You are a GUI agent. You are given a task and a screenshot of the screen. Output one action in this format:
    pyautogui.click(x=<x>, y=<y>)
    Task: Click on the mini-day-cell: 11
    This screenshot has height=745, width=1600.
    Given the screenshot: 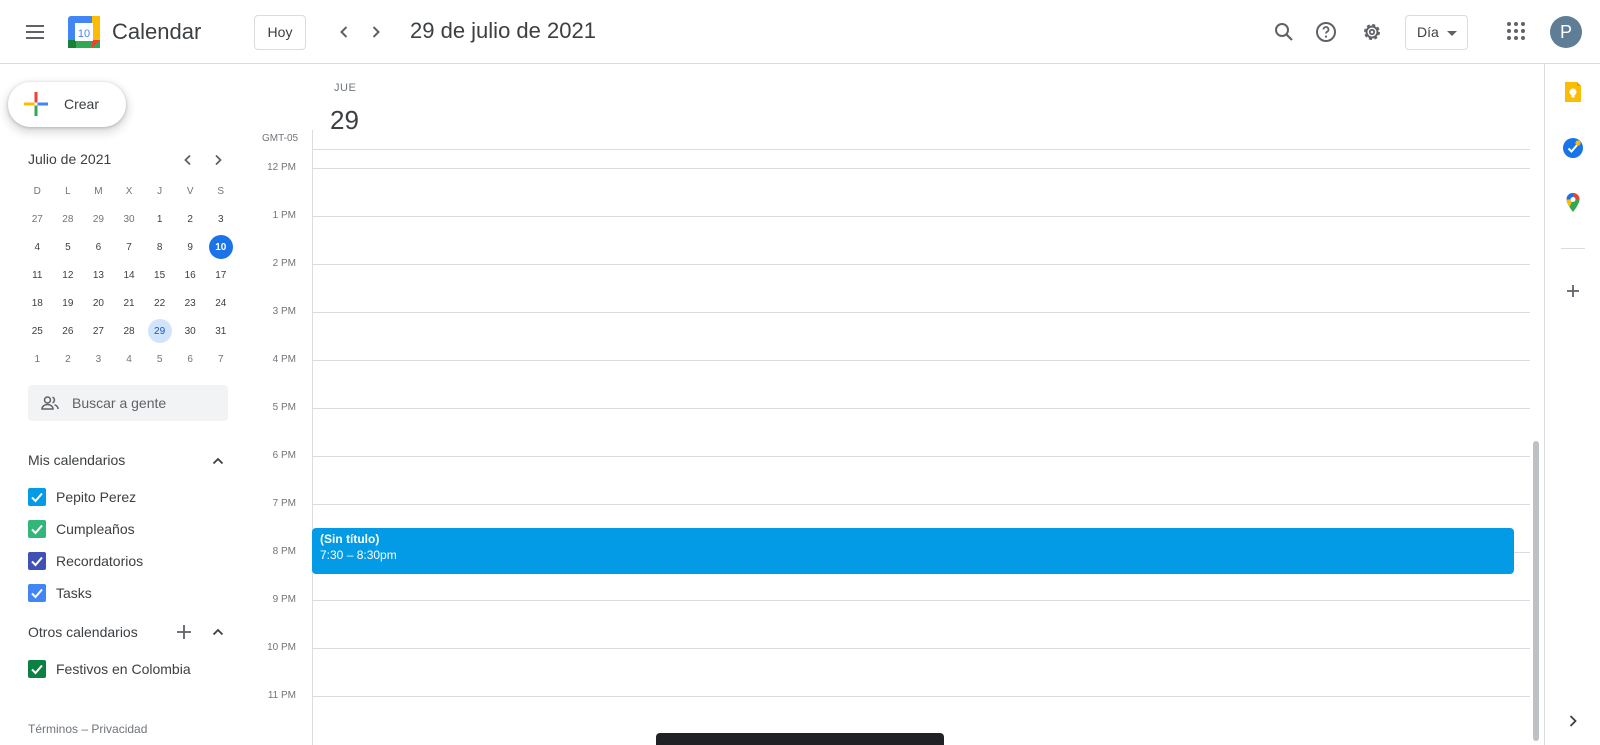 What is the action you would take?
    pyautogui.click(x=37, y=275)
    